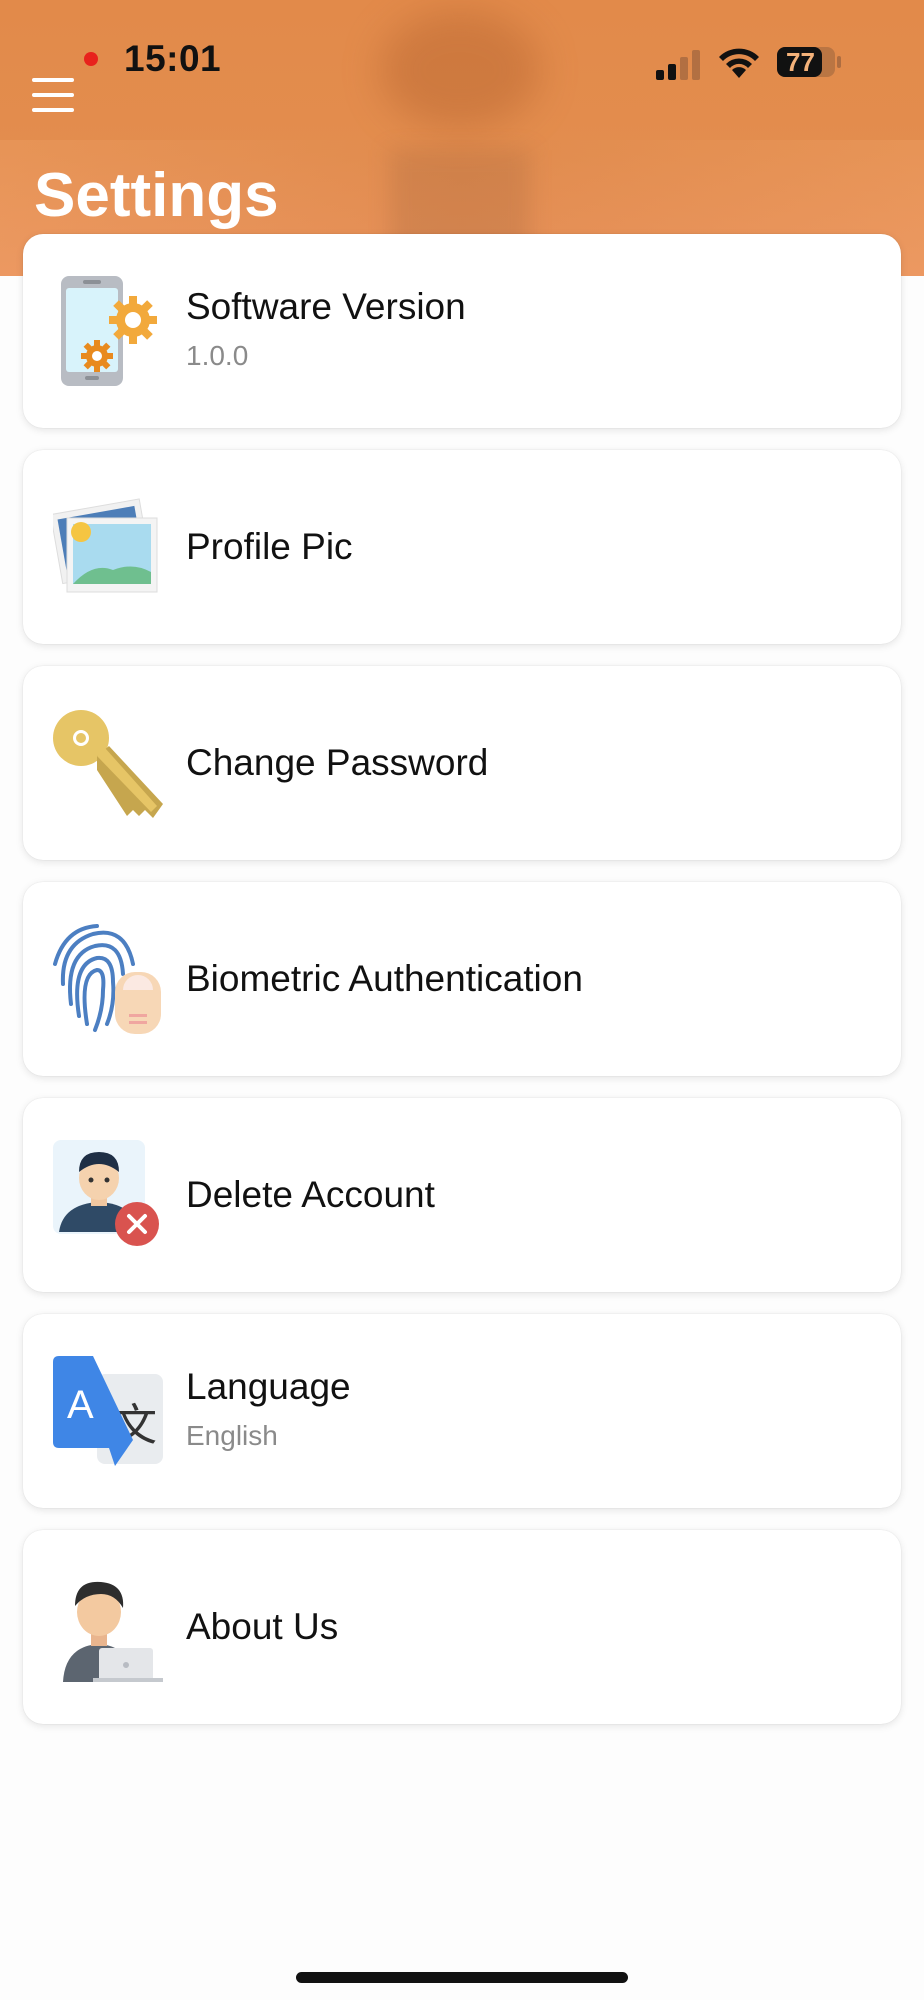  I want to click on battery-icon: 77, so click(809, 62).